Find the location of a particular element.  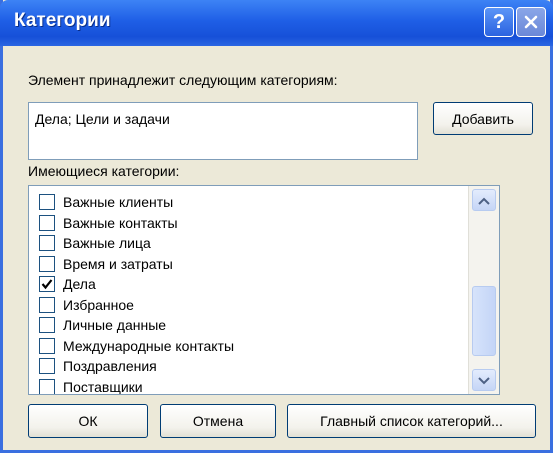

category-item-label: Важные клиенты is located at coordinates (118, 202).